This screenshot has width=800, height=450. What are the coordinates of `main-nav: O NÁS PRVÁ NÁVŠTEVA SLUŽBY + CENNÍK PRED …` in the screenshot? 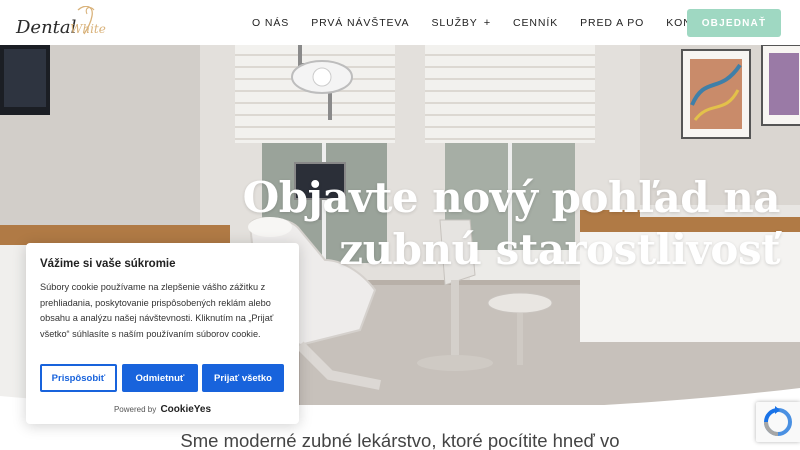 It's located at (497, 22).